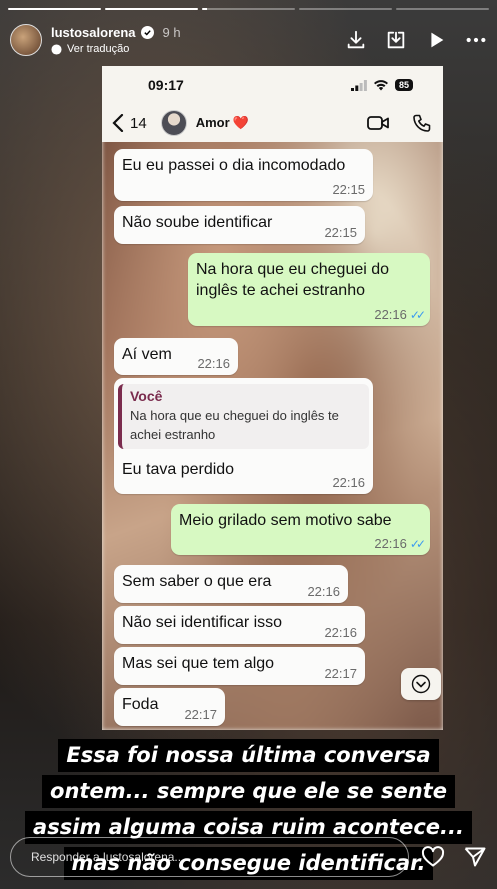 Image resolution: width=497 pixels, height=889 pixels. What do you see at coordinates (239, 666) in the screenshot?
I see `message-incoming: Mas sei que tem algo 22:17` at bounding box center [239, 666].